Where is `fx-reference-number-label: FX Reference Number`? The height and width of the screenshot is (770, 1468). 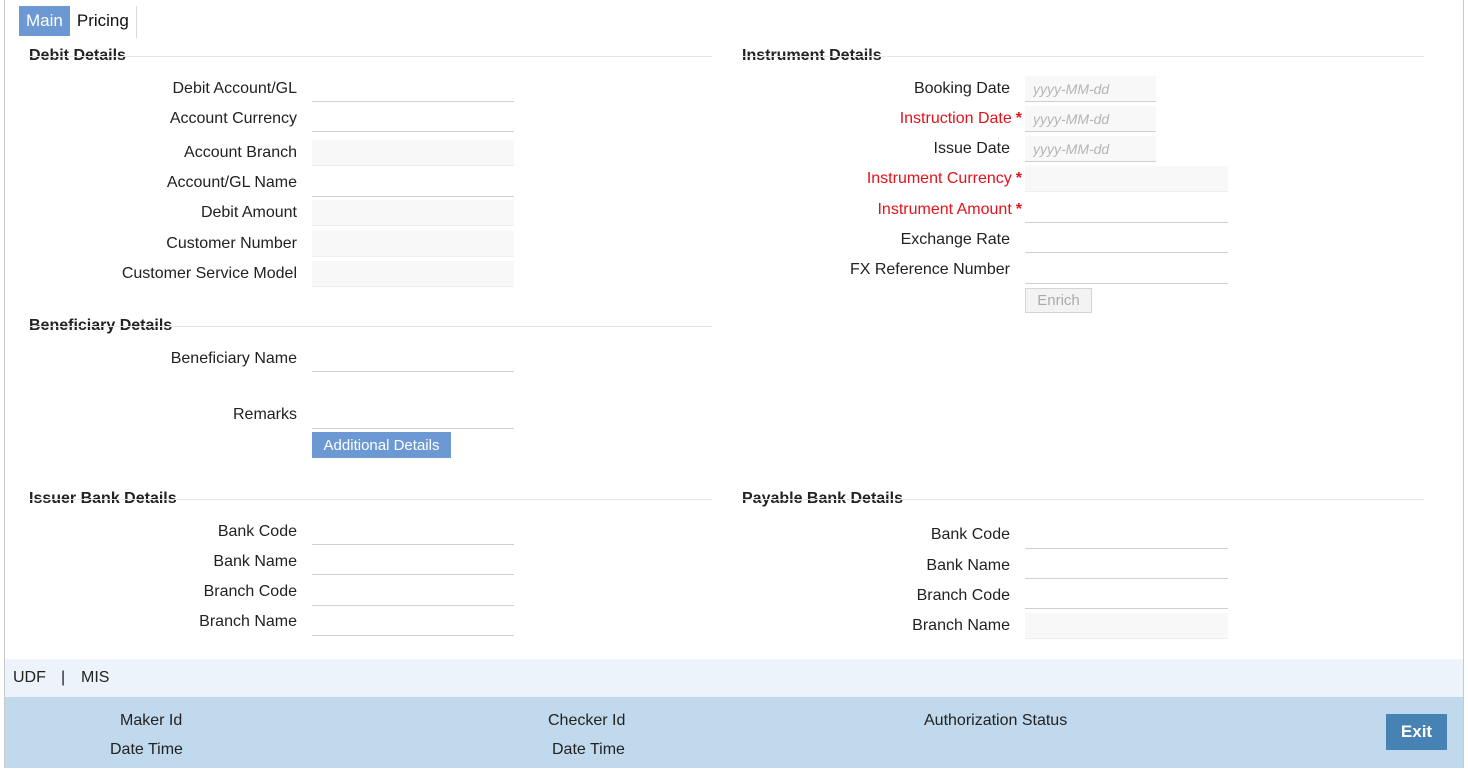
fx-reference-number-label: FX Reference Number is located at coordinates (929, 269).